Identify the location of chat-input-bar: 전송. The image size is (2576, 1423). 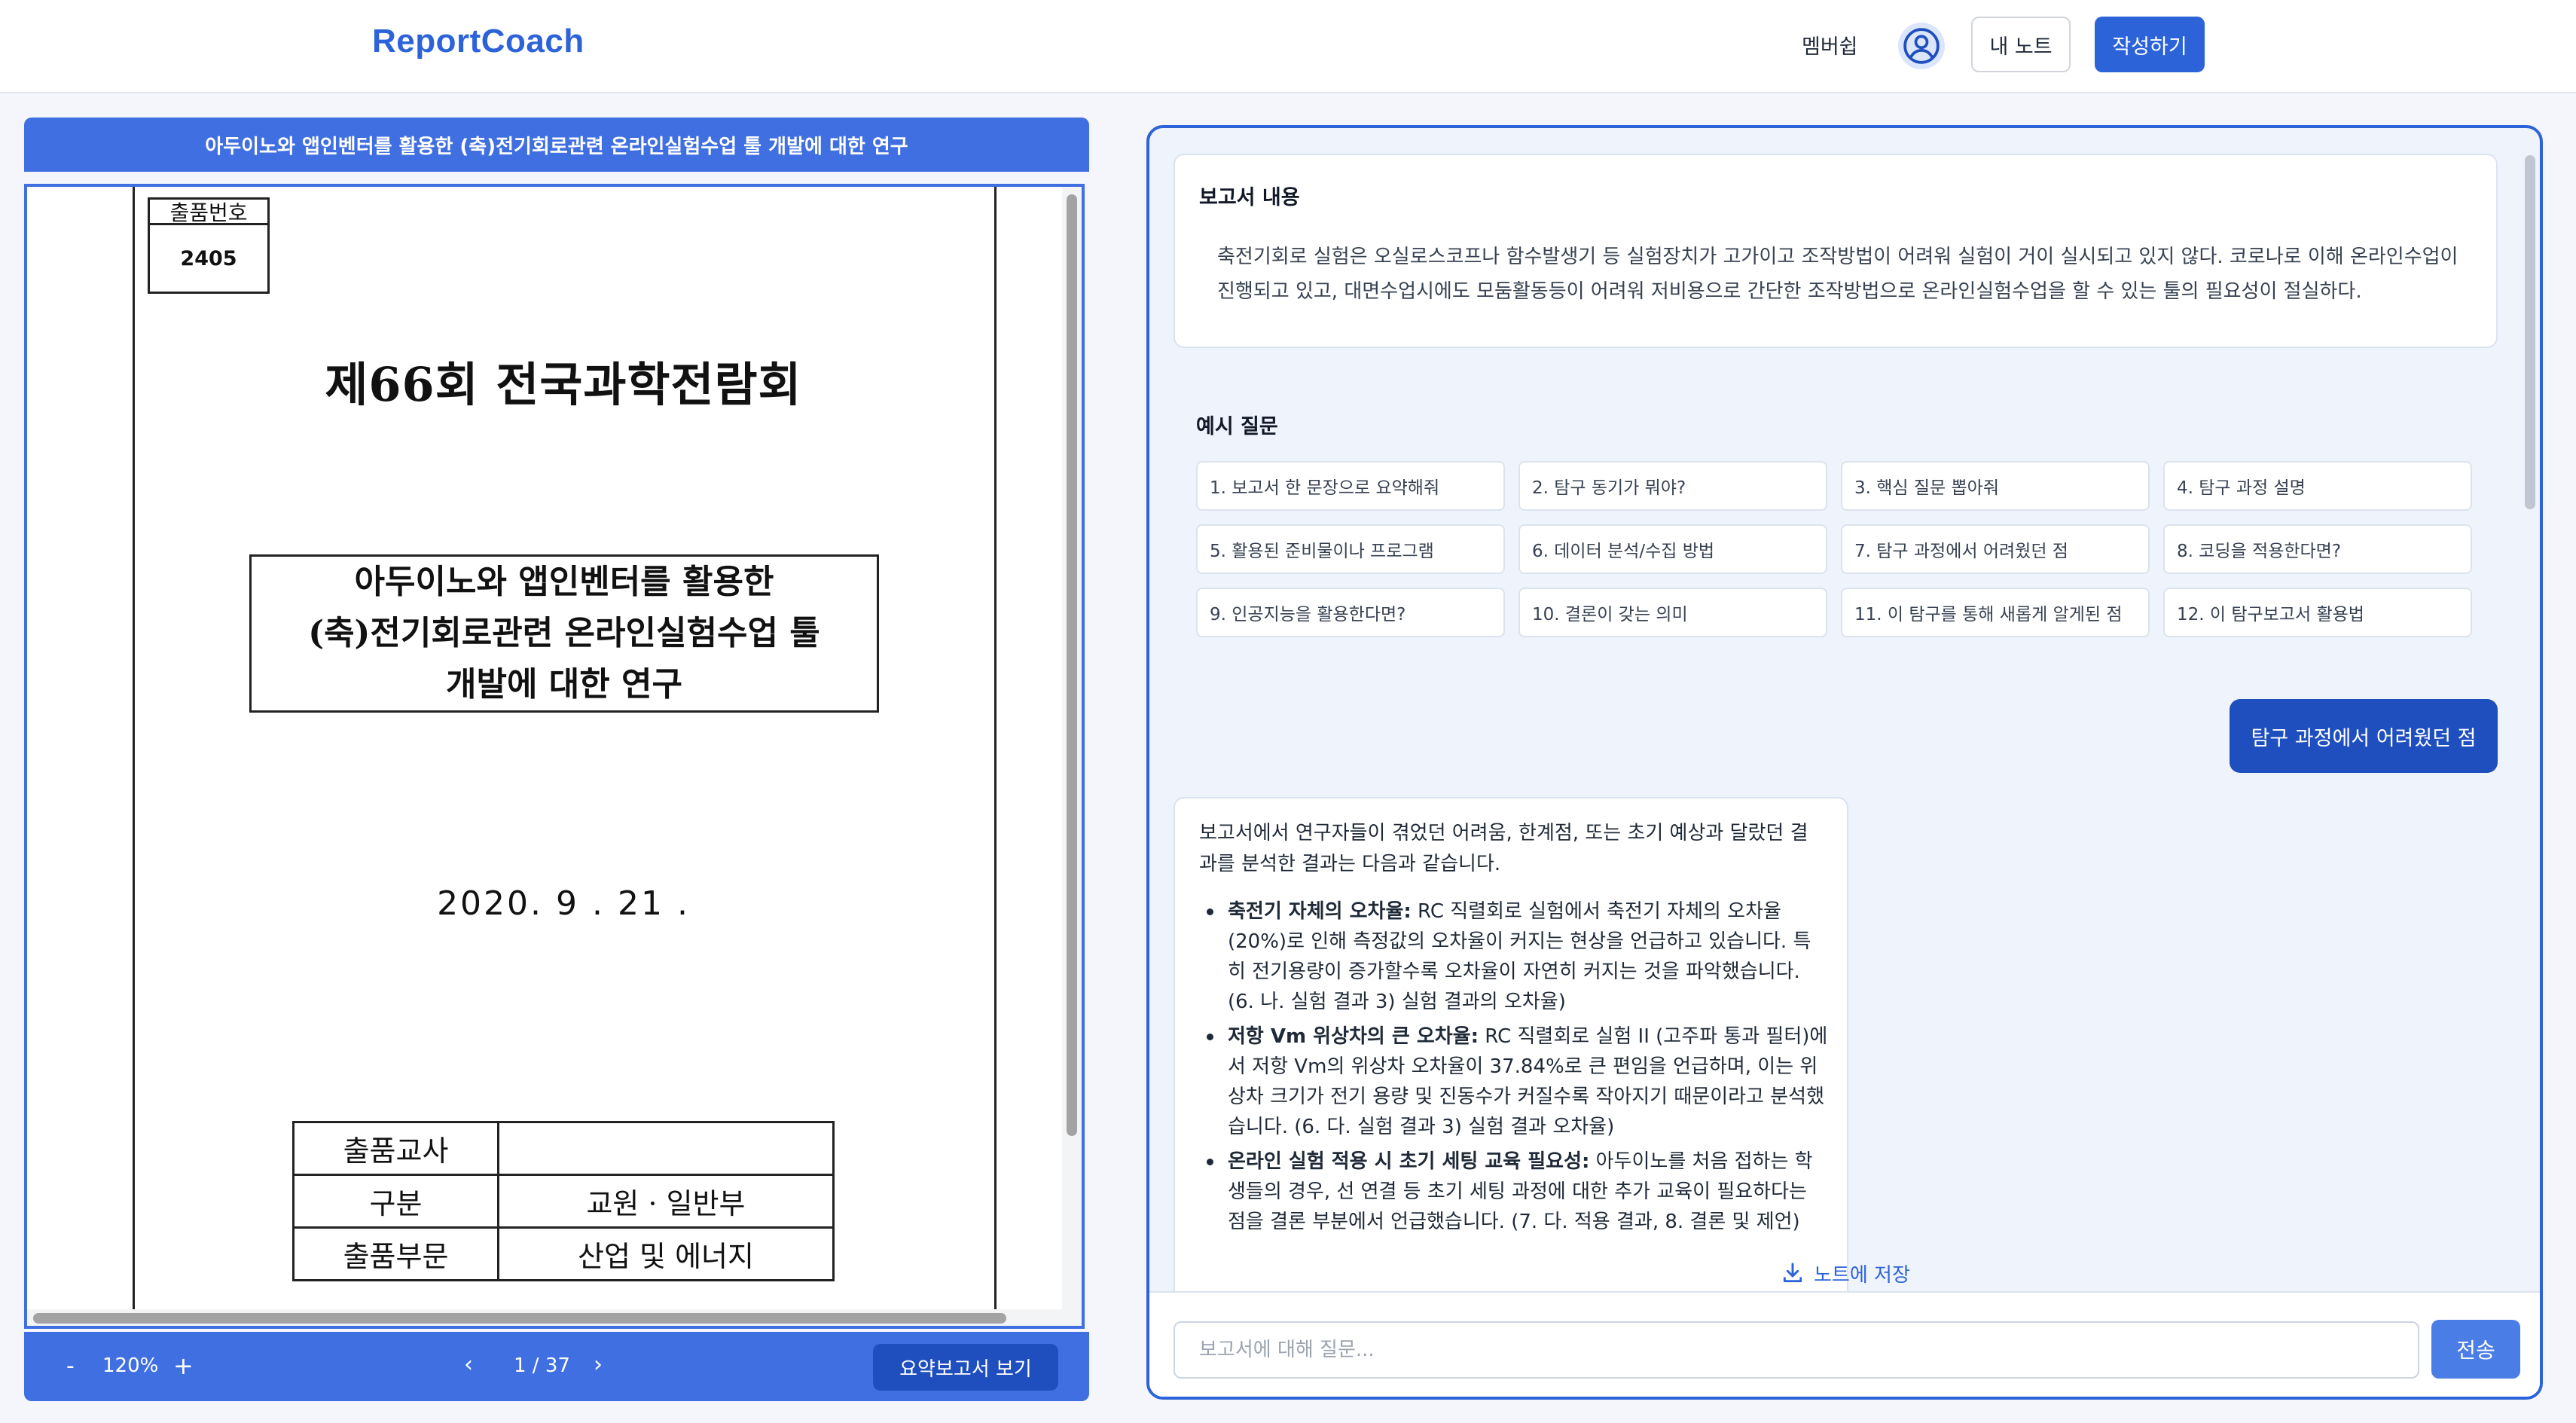
(1845, 1344).